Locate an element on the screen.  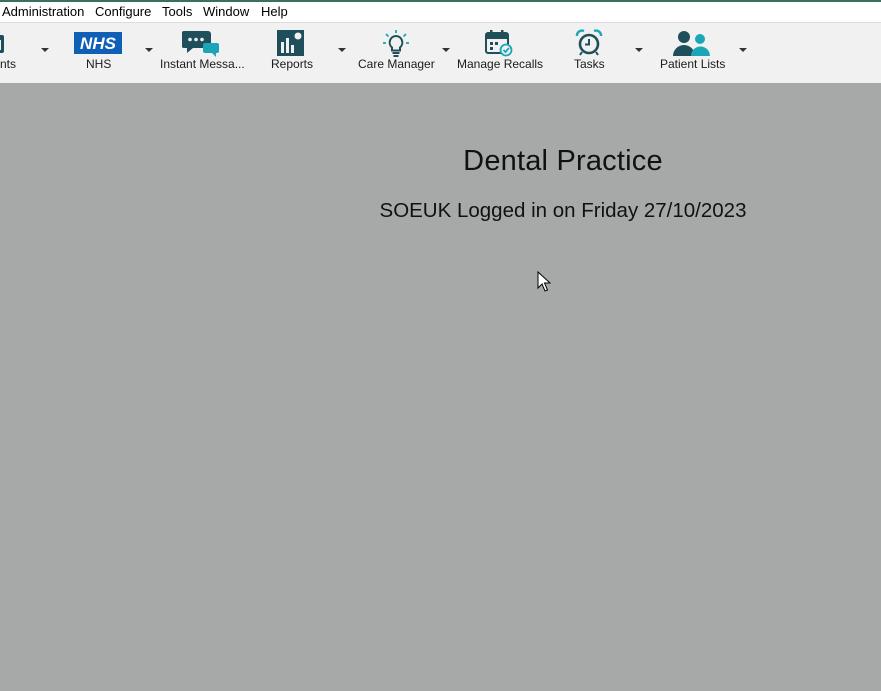
svg-text: NHS is located at coordinates (98, 43).